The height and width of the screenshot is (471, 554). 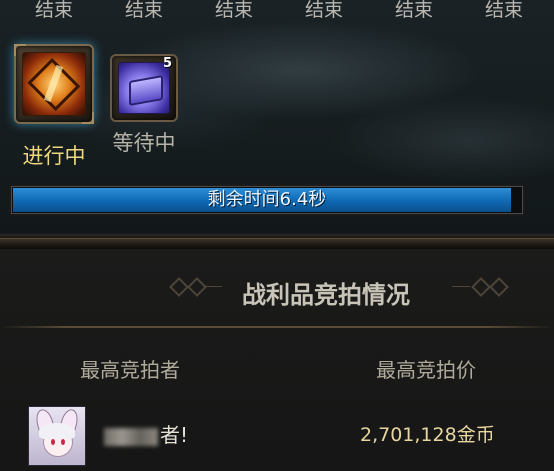 I want to click on item-count-badge: 5, so click(x=167, y=63).